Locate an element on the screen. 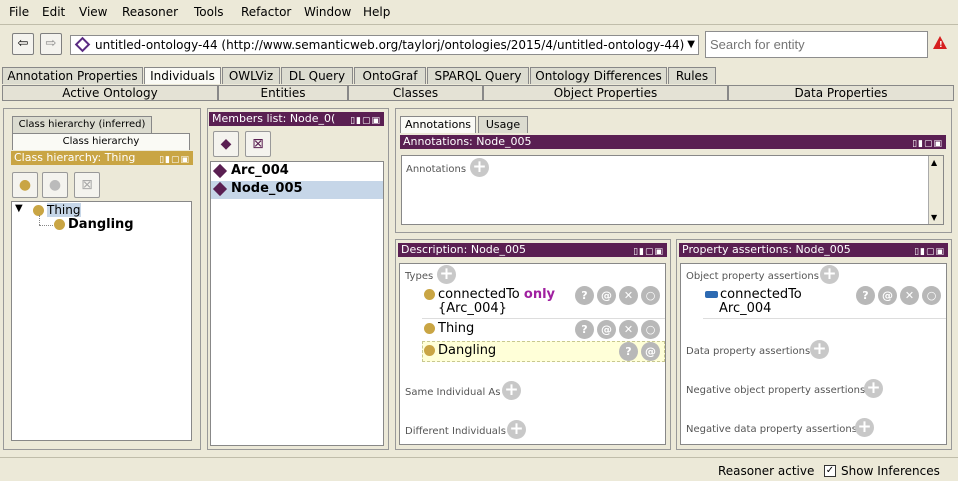 This screenshot has width=958, height=481. list-item-selected: Node_005 is located at coordinates (297, 190).